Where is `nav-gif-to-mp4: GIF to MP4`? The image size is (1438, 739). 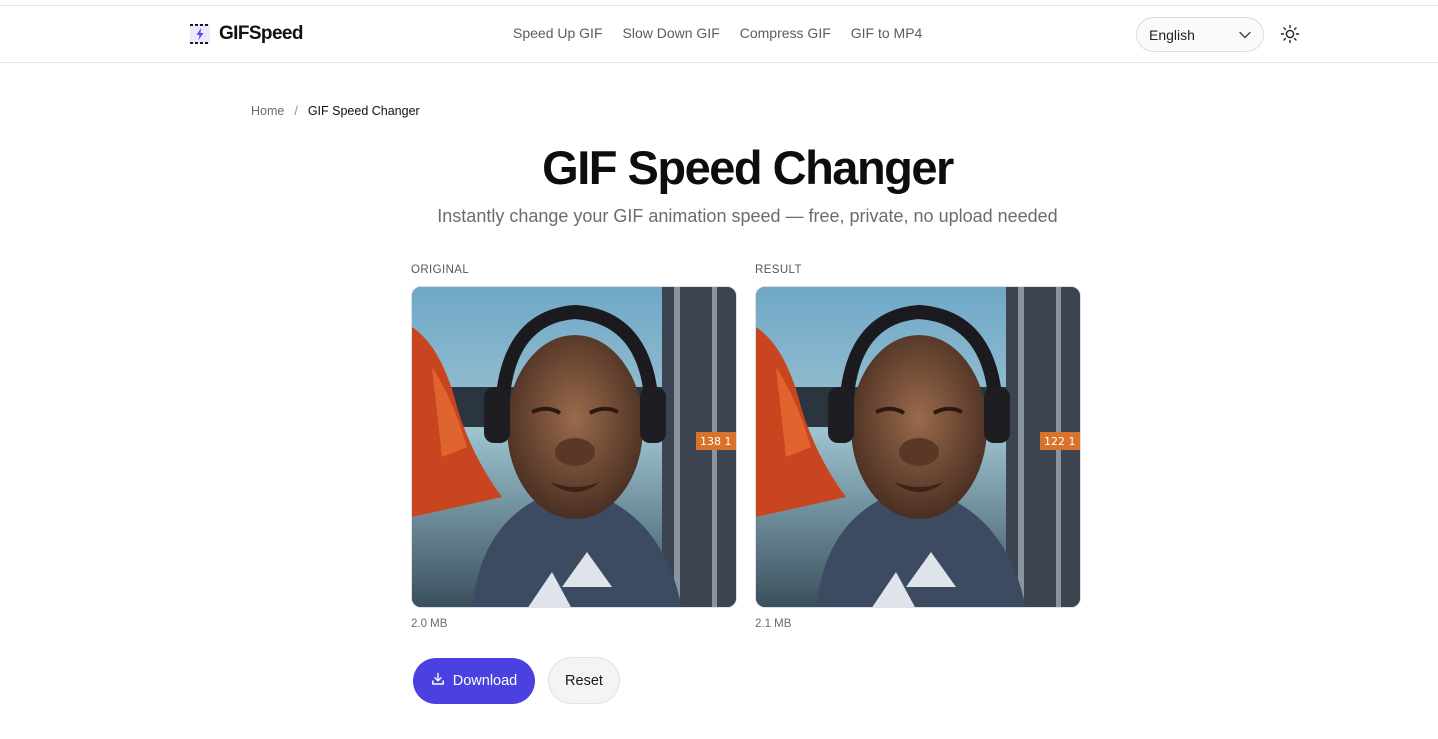 nav-gif-to-mp4: GIF to MP4 is located at coordinates (887, 33).